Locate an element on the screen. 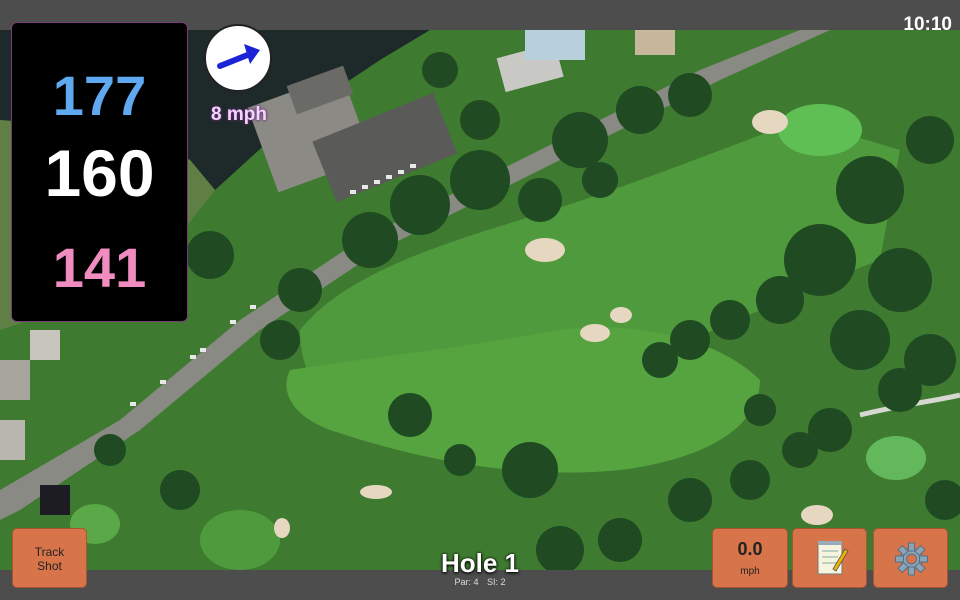 Image resolution: width=960 pixels, height=600 pixels. si-label: SI: 2 is located at coordinates (496, 582).